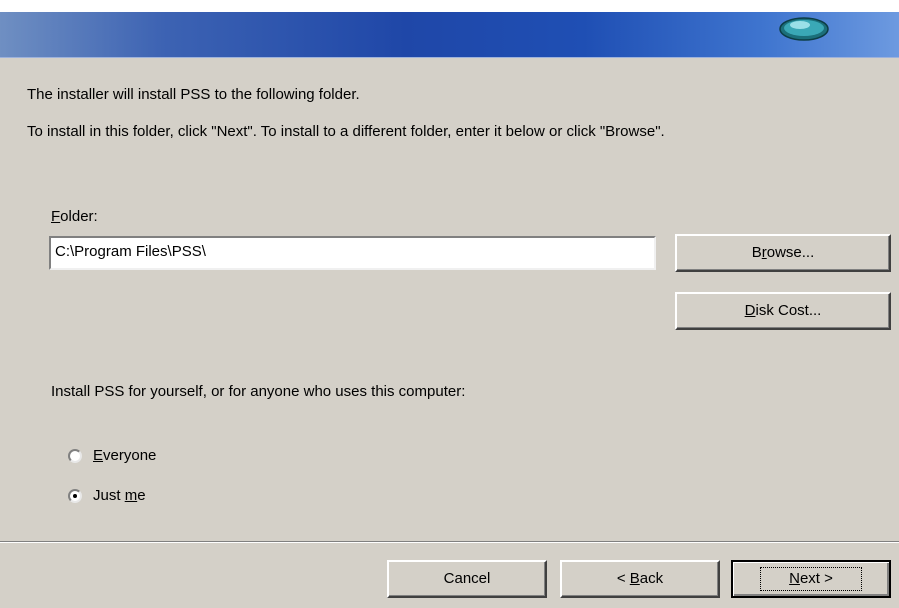 The width and height of the screenshot is (899, 608). I want to click on back-button: < Back, so click(640, 579).